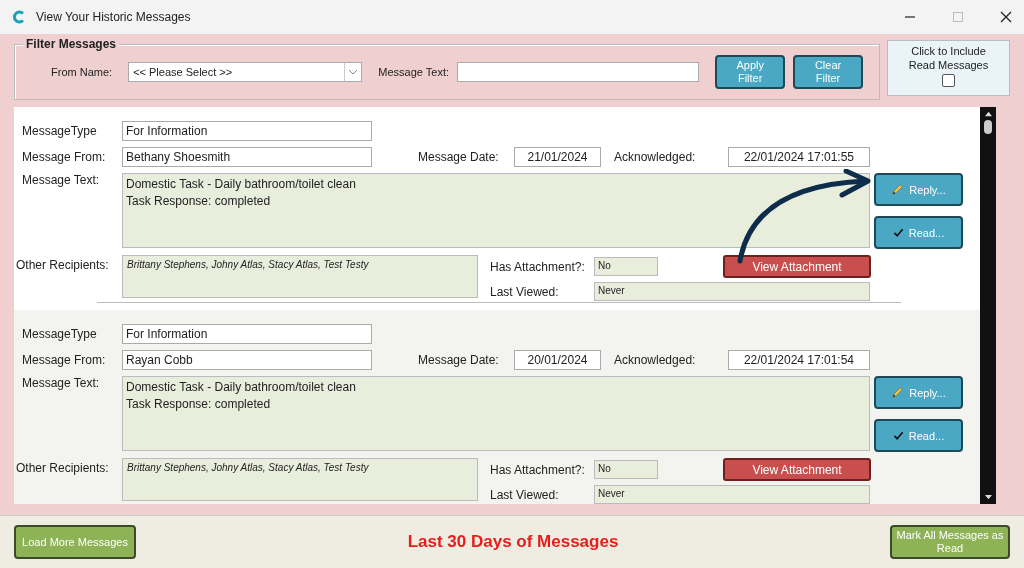 The width and height of the screenshot is (1024, 568). What do you see at coordinates (247, 360) in the screenshot?
I see `message-from-field: Rayan Cobb` at bounding box center [247, 360].